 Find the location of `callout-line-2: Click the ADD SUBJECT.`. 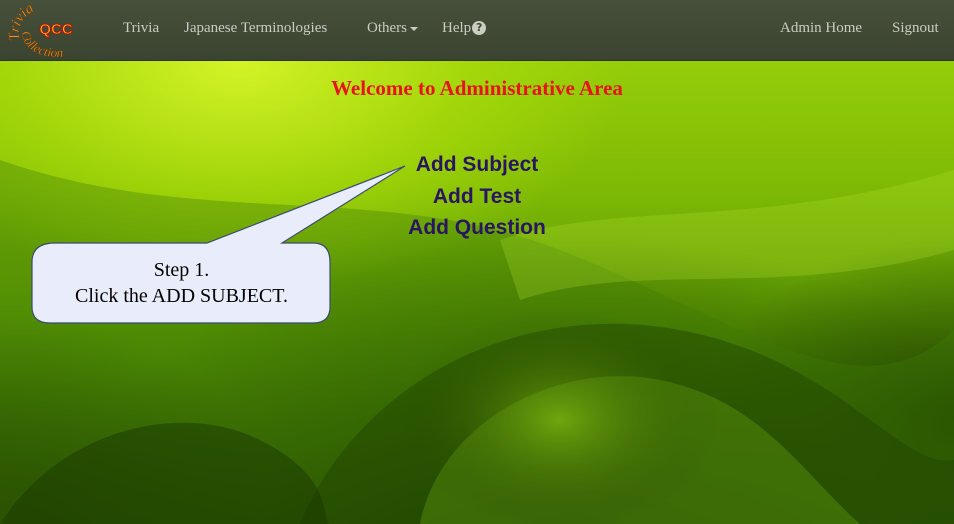

callout-line-2: Click the ADD SUBJECT. is located at coordinates (181, 296).